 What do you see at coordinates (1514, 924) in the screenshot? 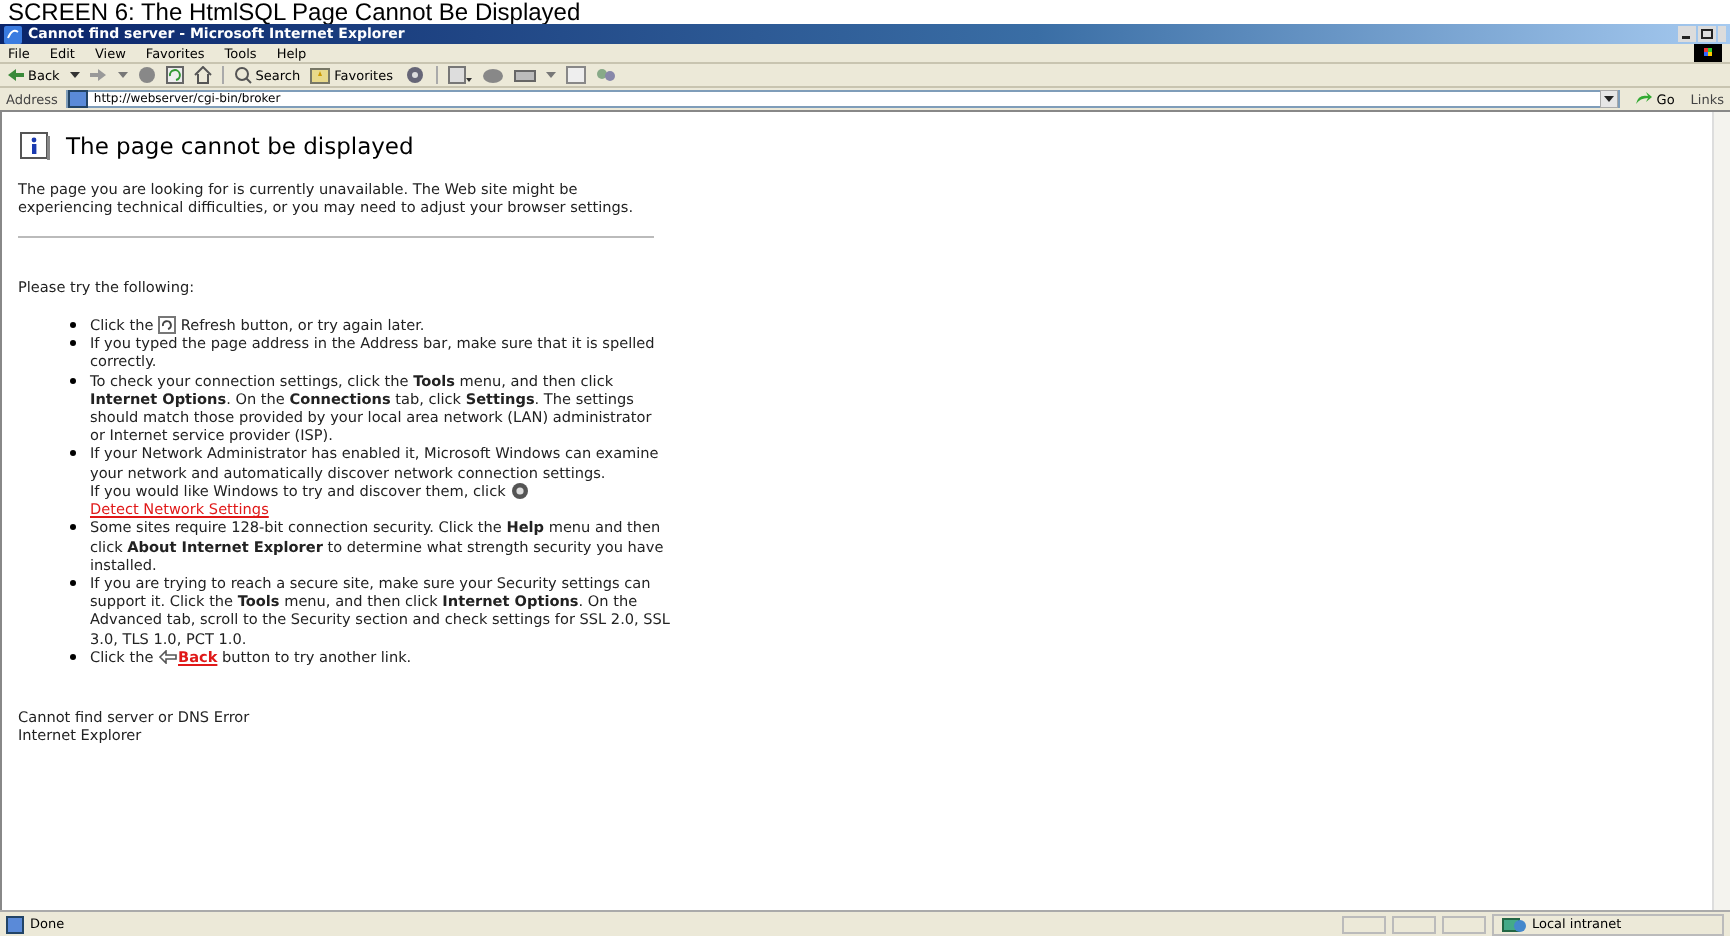
I see `intranet-icon` at bounding box center [1514, 924].